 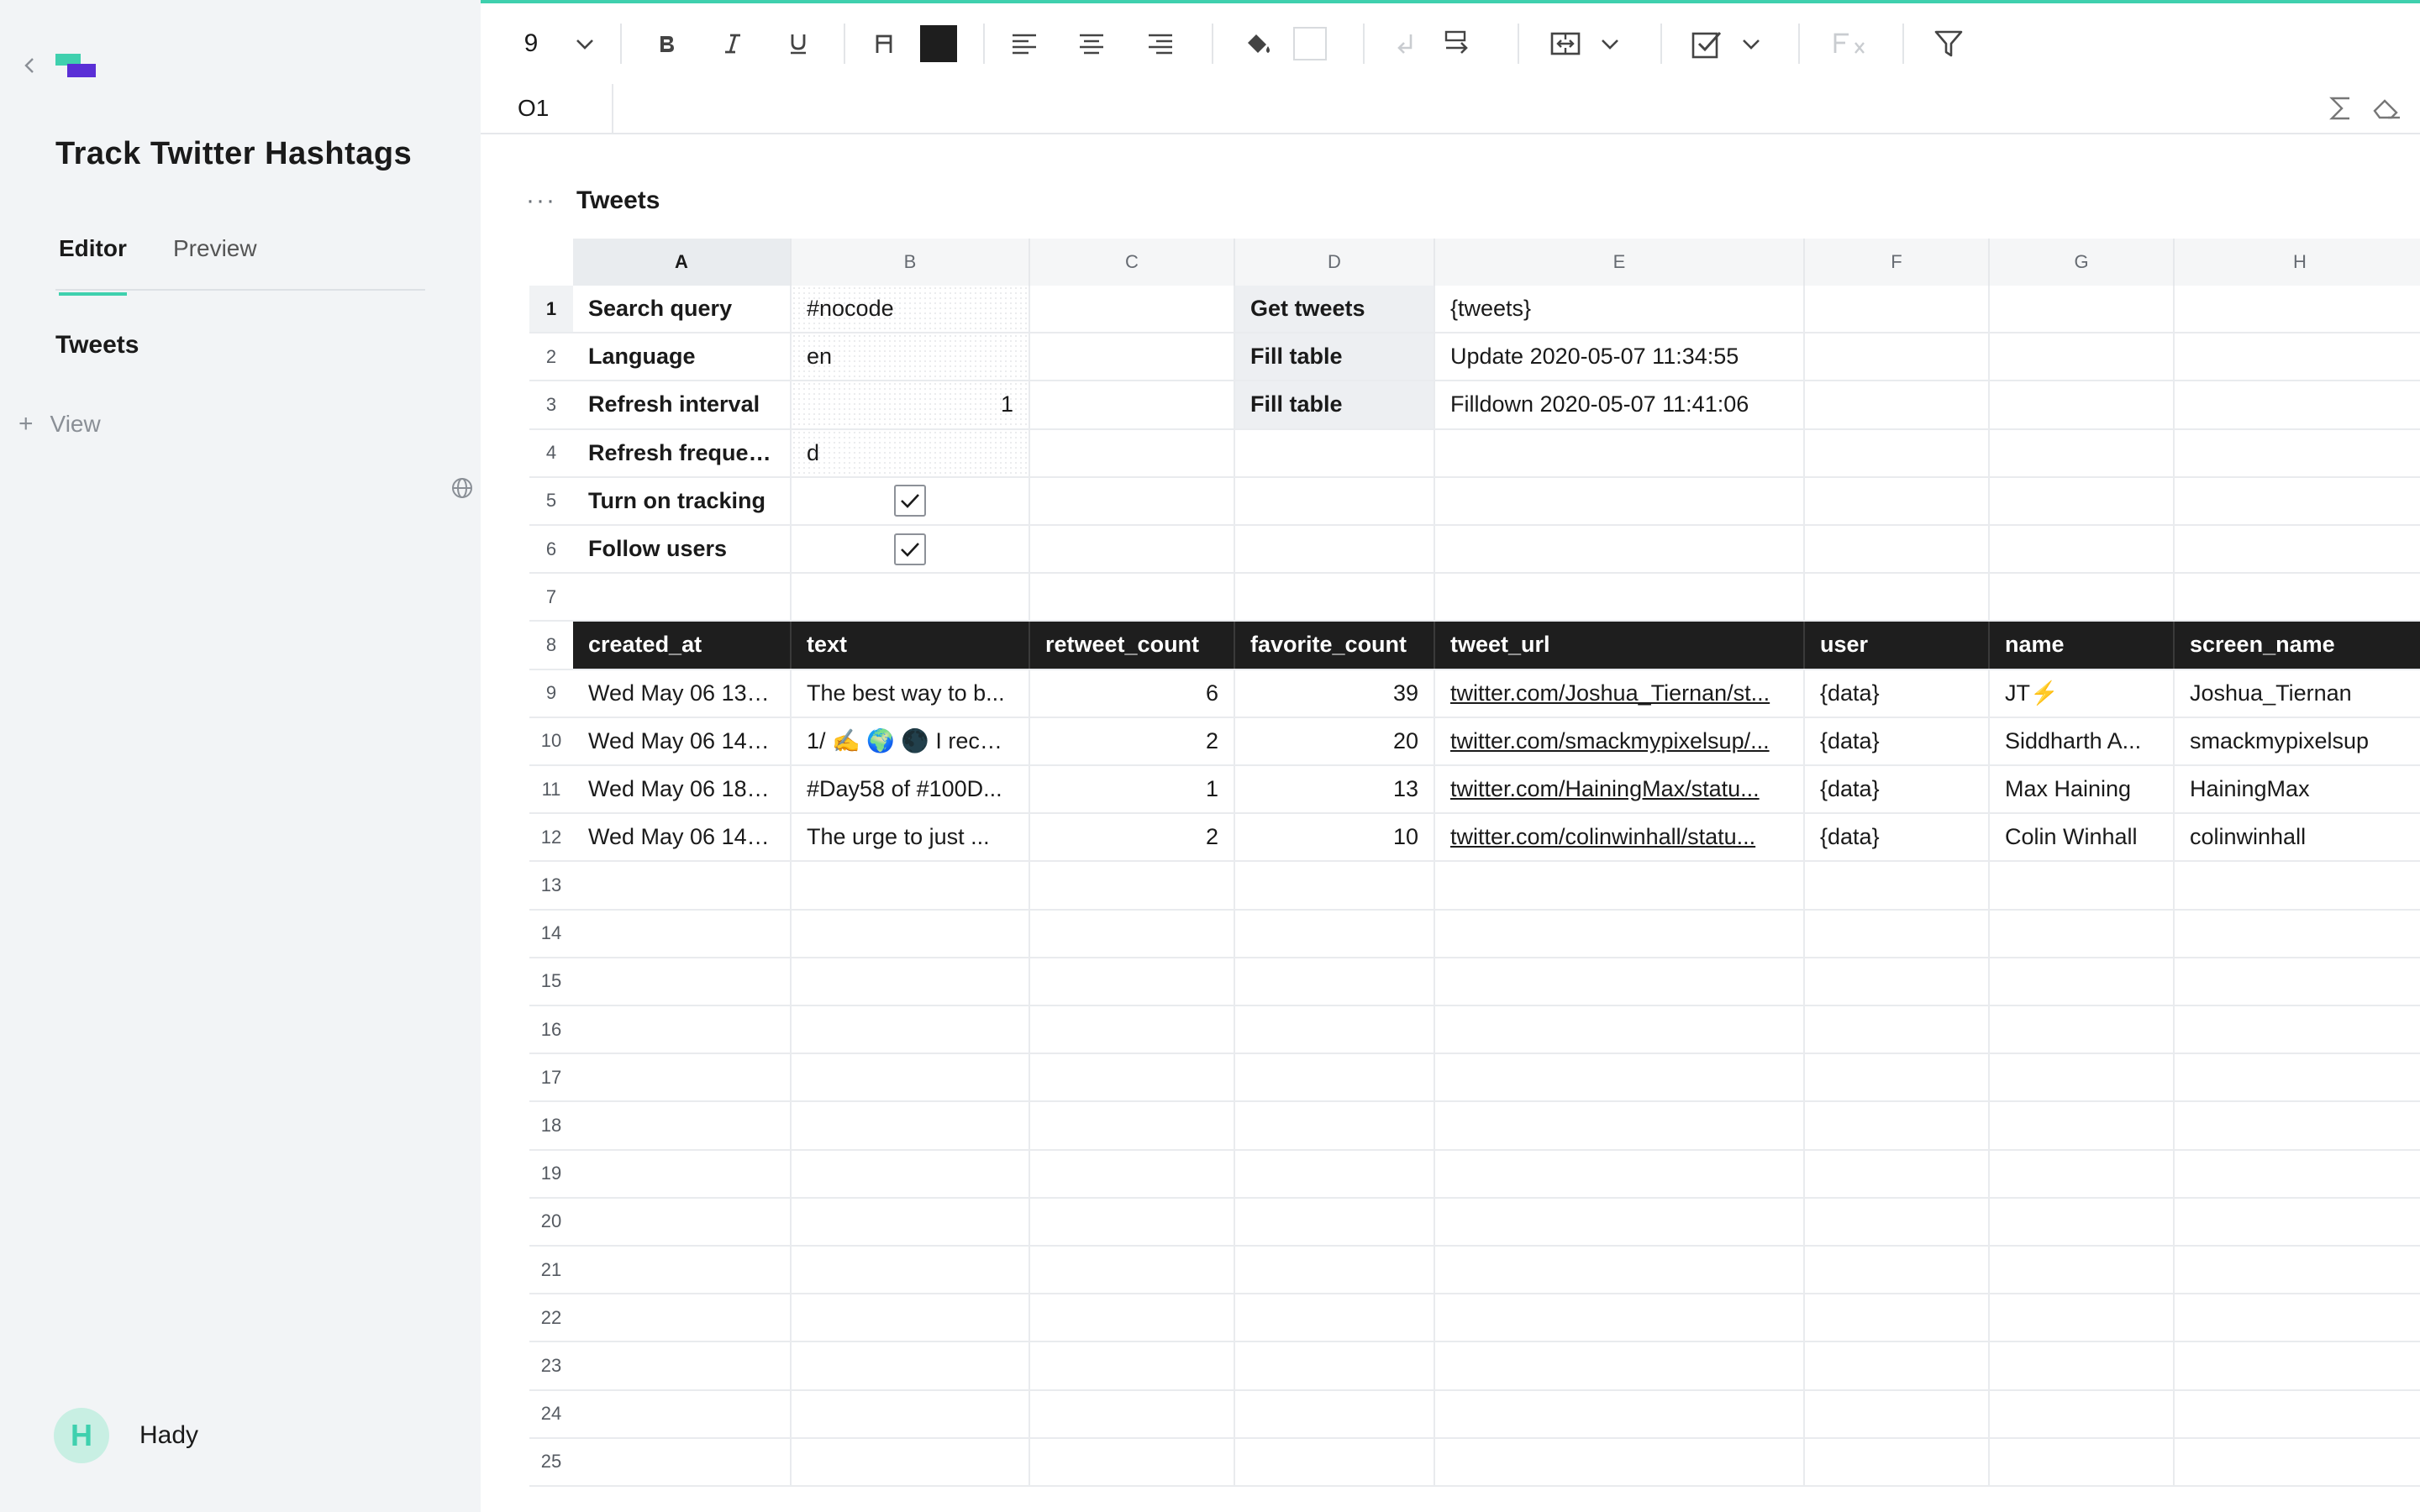 What do you see at coordinates (1620, 1173) in the screenshot?
I see `cell-e19` at bounding box center [1620, 1173].